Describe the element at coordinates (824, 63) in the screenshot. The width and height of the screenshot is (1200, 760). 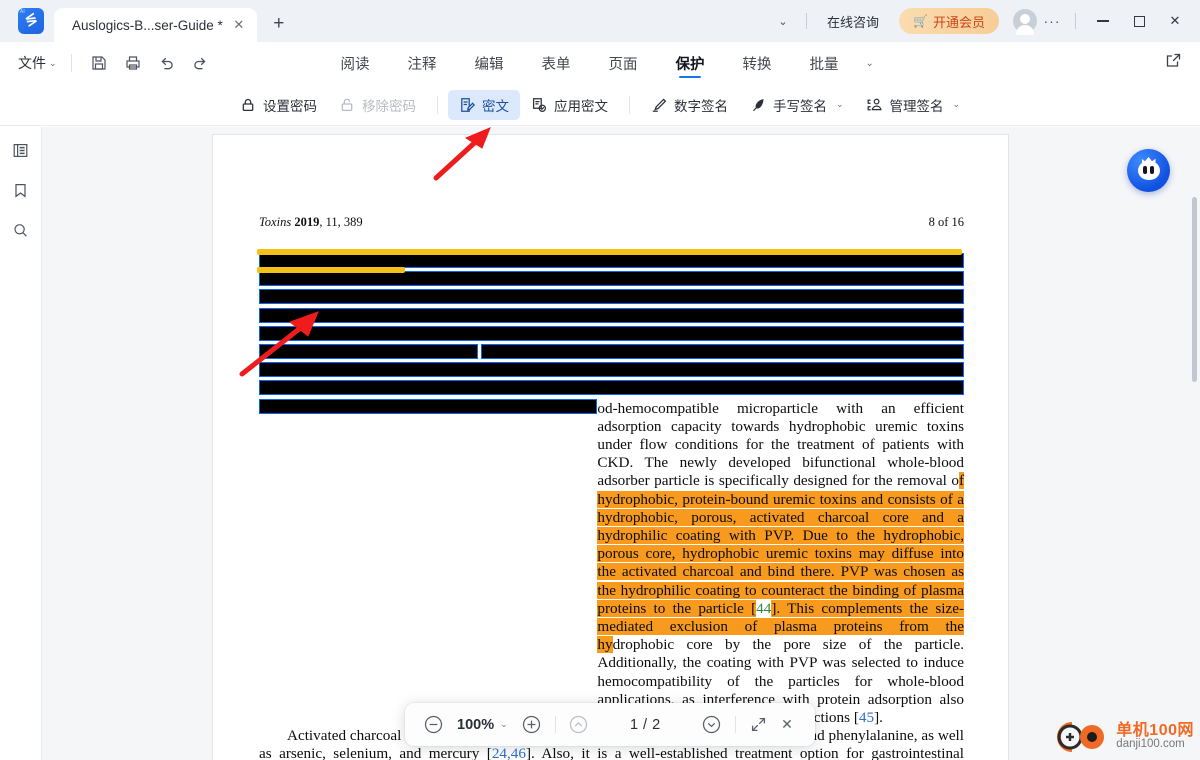
I see `tab-batch: 批量` at that location.